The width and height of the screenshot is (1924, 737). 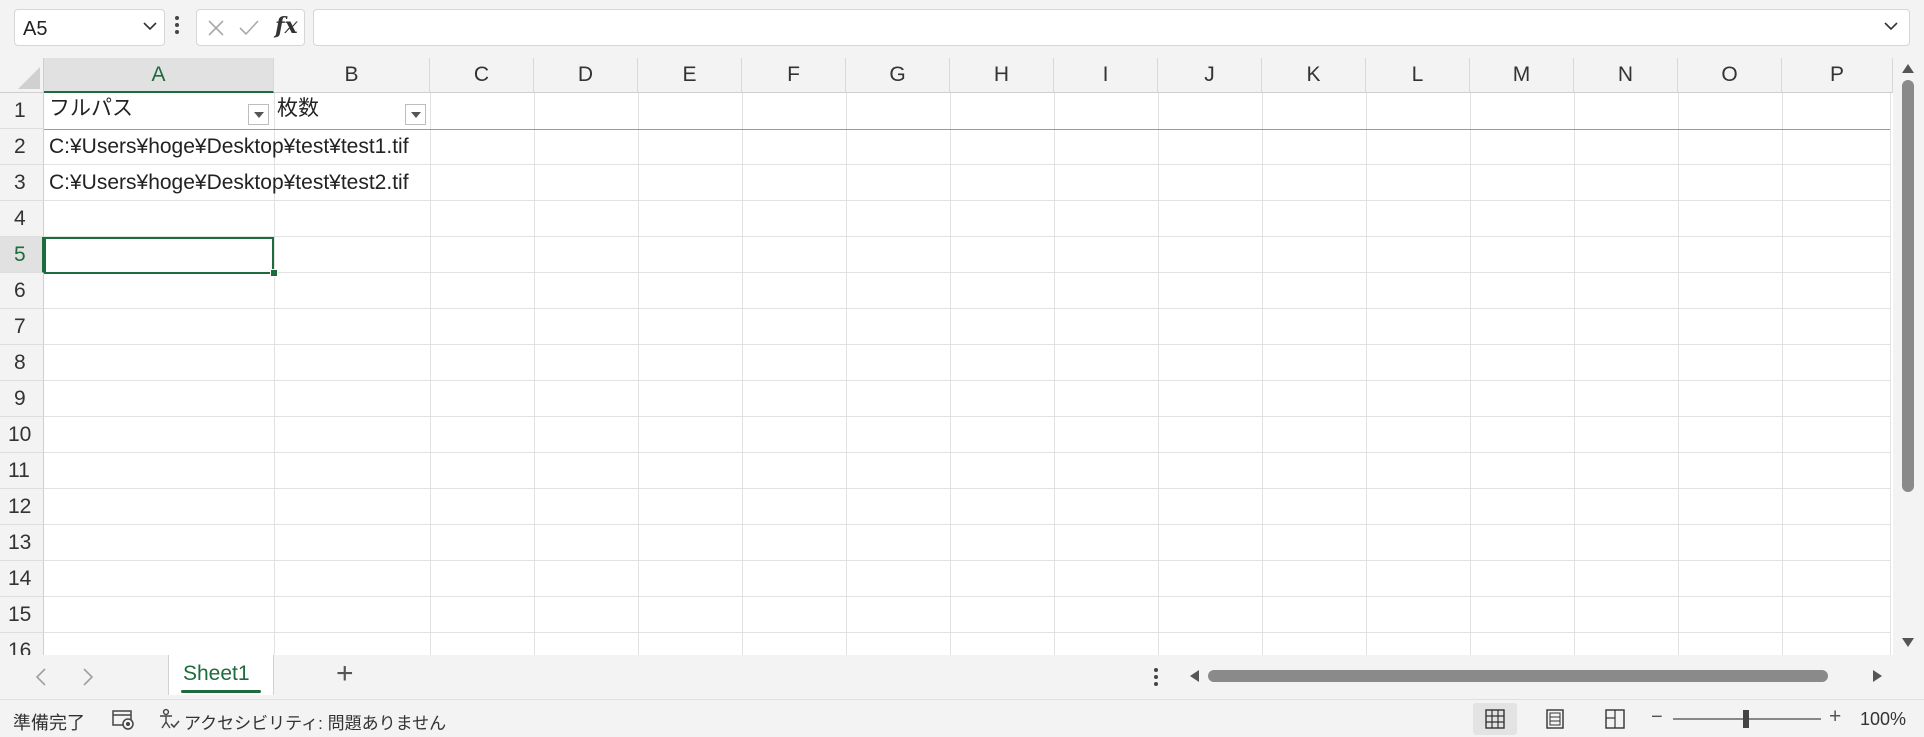 What do you see at coordinates (1835, 717) in the screenshot?
I see `zoom-in-button: +` at bounding box center [1835, 717].